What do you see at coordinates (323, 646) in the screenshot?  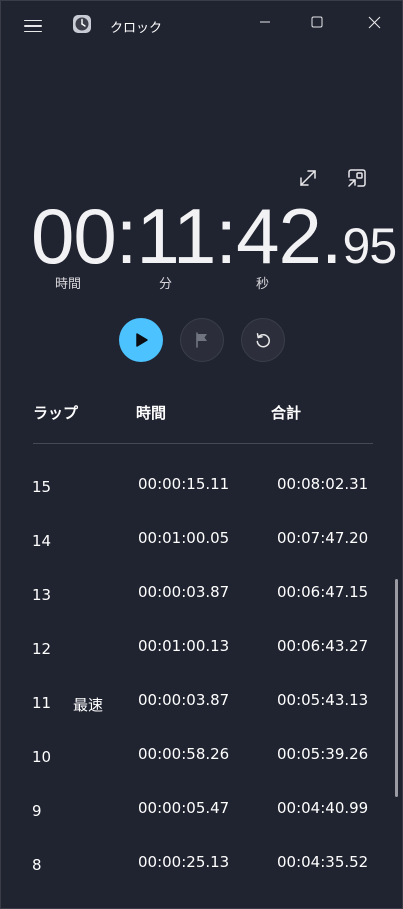 I see `lap-total: 00:06:43.27` at bounding box center [323, 646].